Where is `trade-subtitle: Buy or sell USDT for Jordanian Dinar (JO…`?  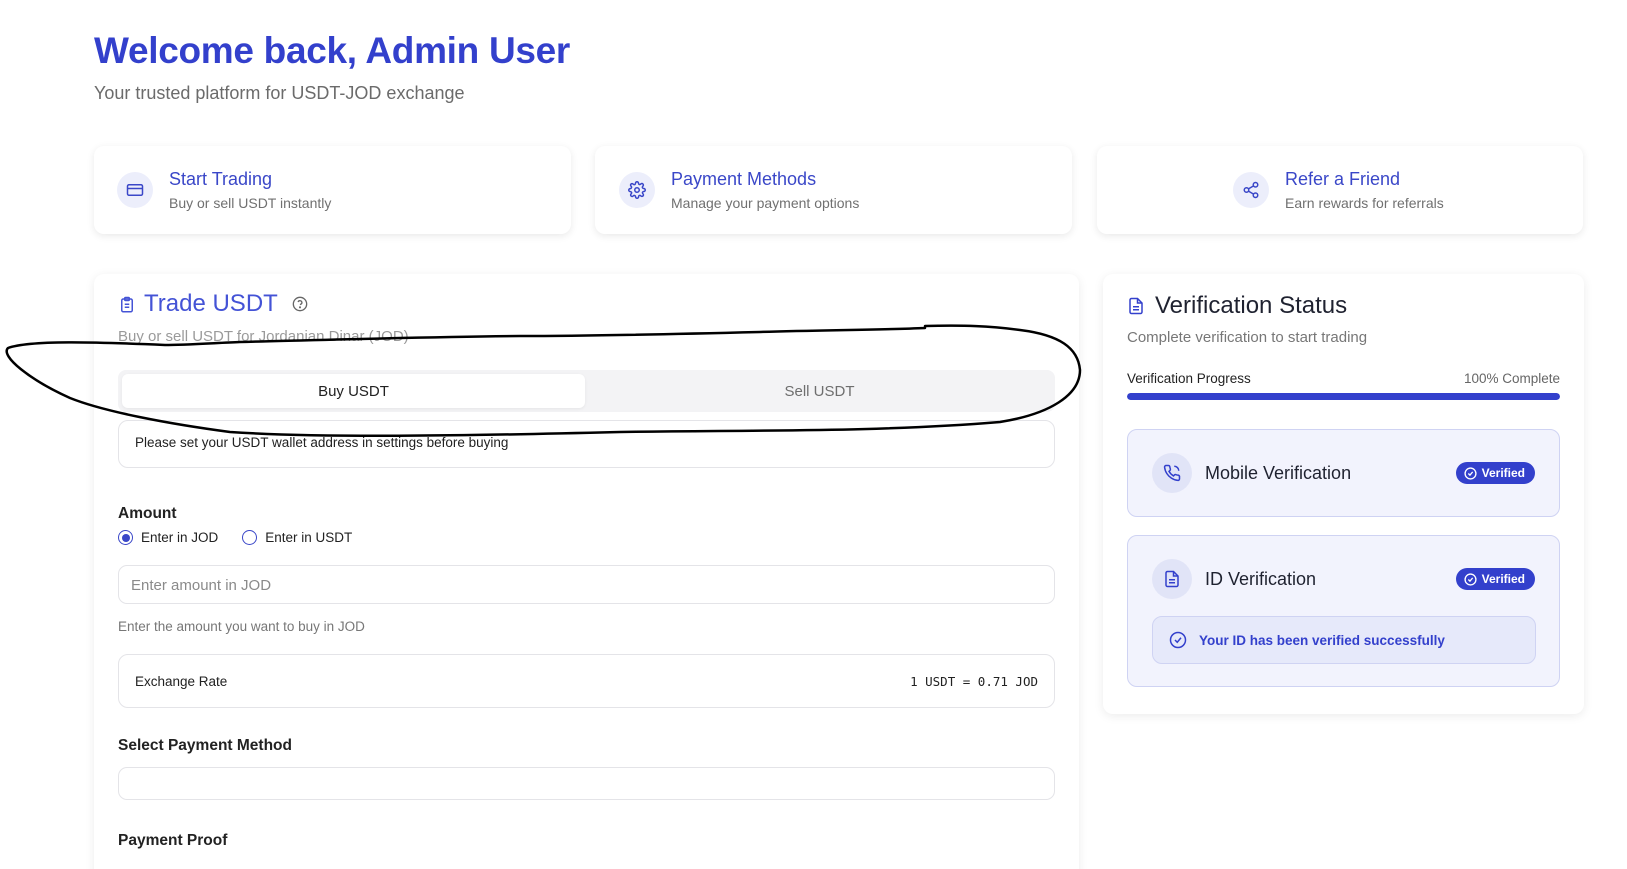
trade-subtitle: Buy or sell USDT for Jordanian Dinar (JO… is located at coordinates (263, 336).